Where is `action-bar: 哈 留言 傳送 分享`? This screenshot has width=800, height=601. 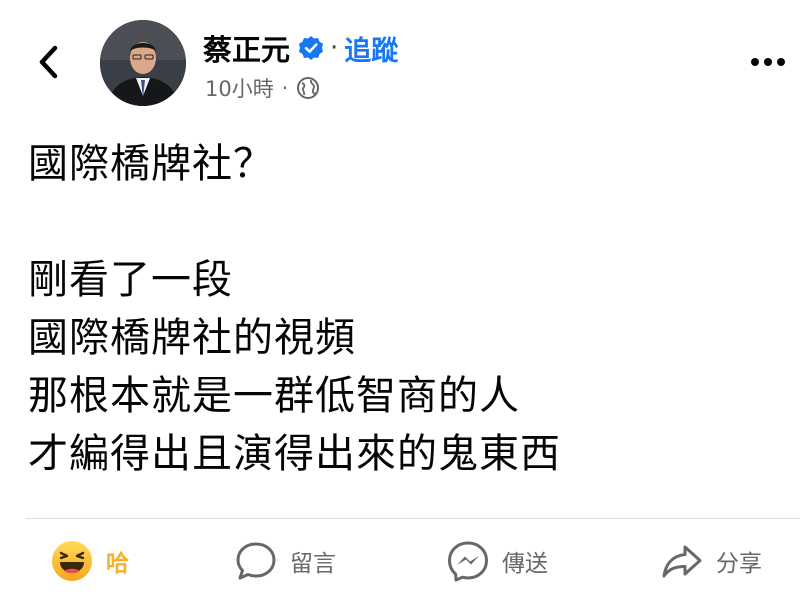
action-bar: 哈 留言 傳送 分享 is located at coordinates (400, 561).